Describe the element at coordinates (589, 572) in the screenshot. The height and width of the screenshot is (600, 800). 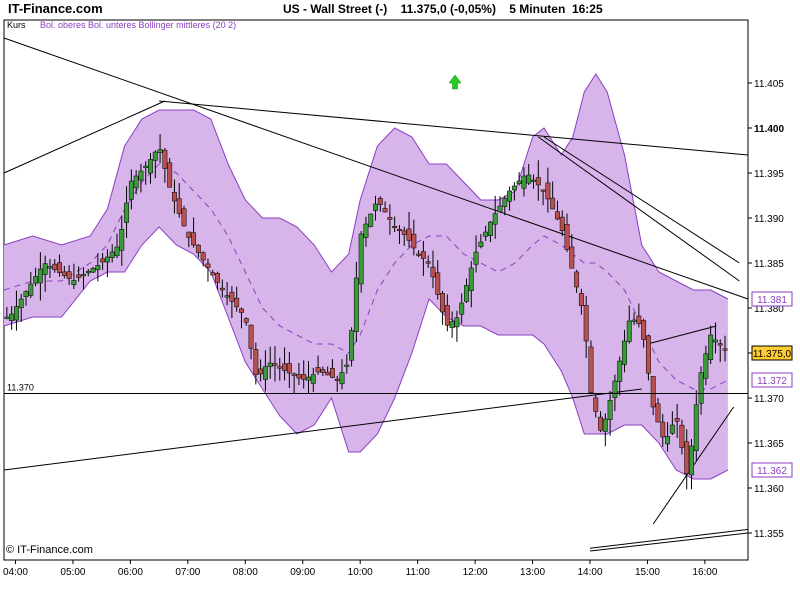
I see `x-tick-label: 14:00` at that location.